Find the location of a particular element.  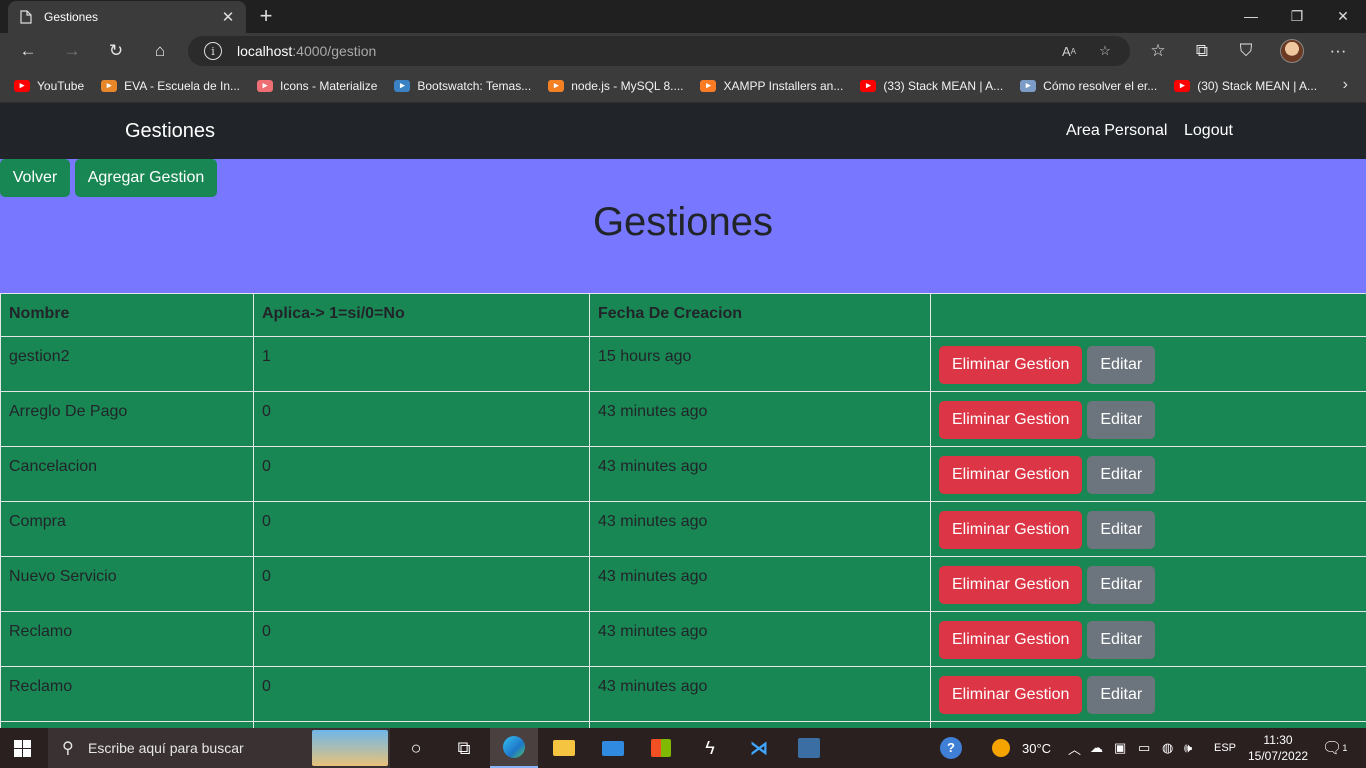

language-indicator: ESP is located at coordinates (1225, 748).